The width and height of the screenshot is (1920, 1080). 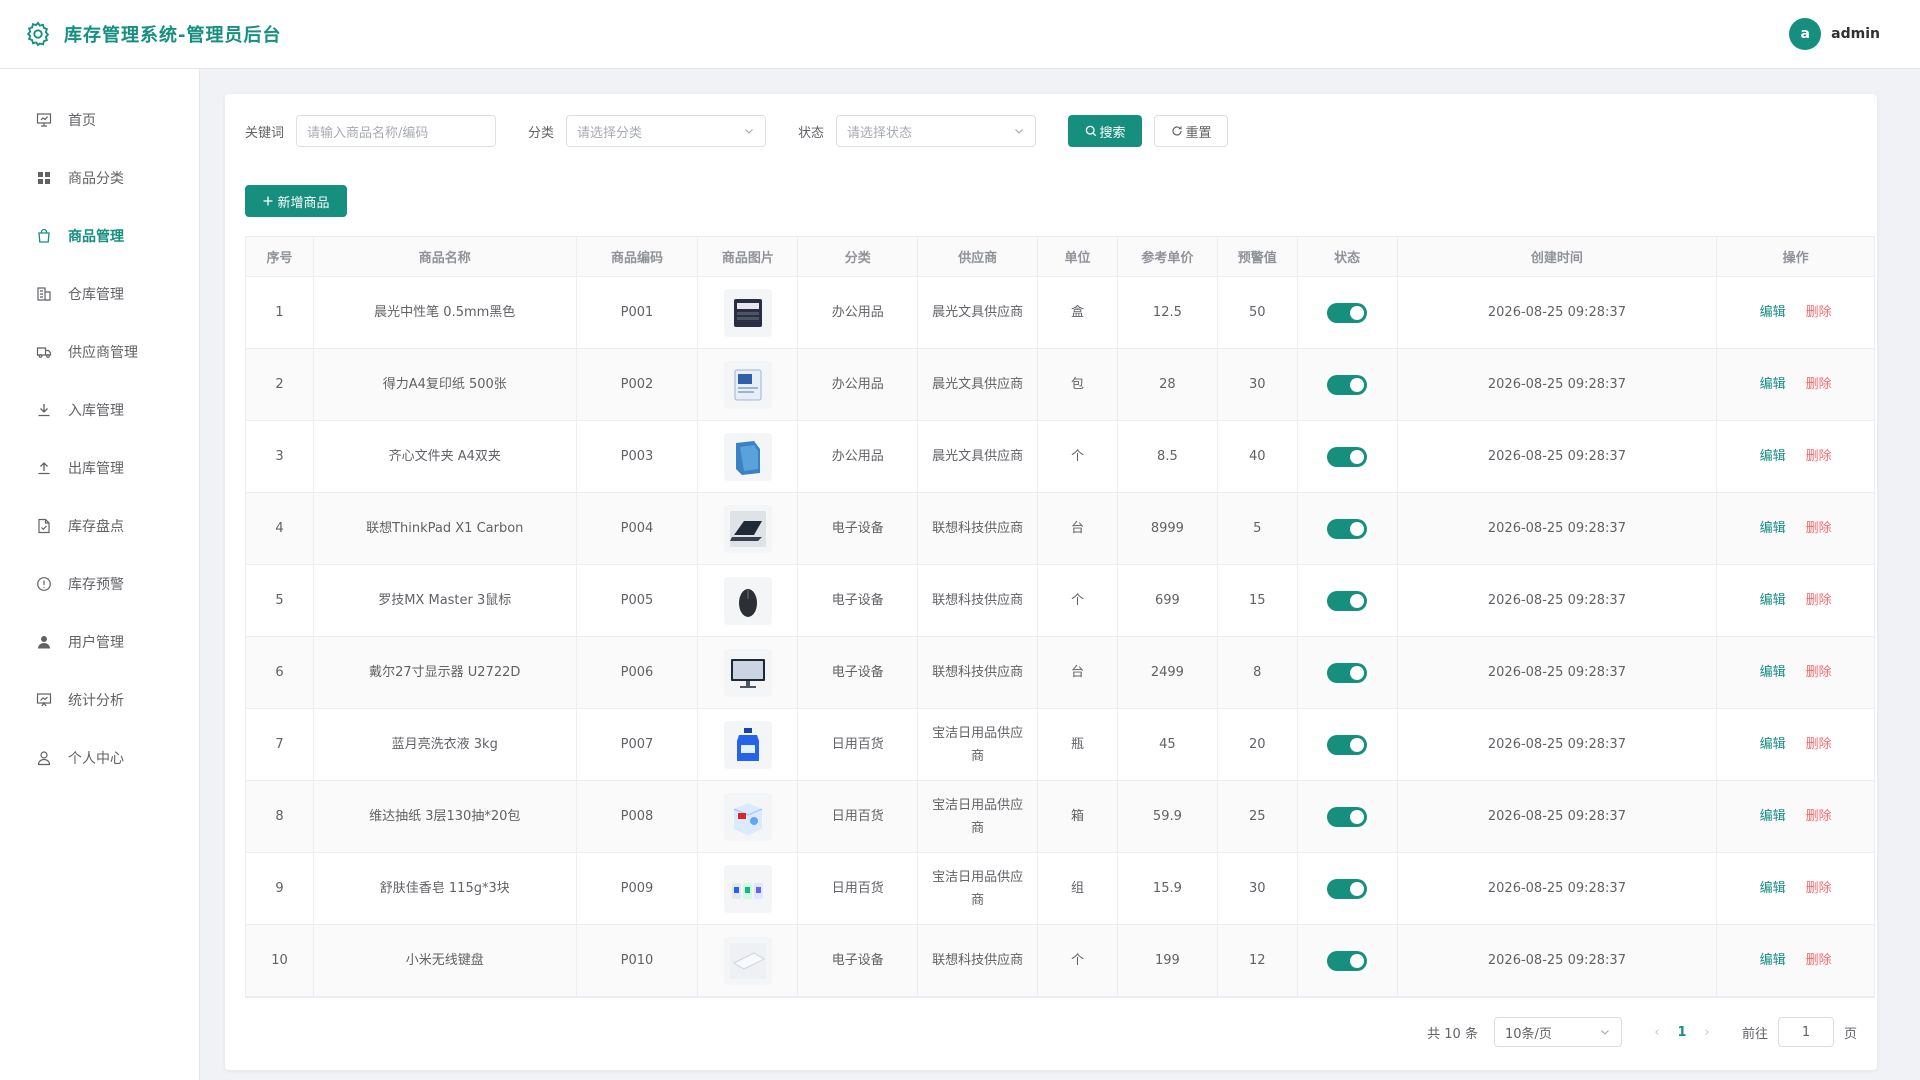 I want to click on cell-name: 戴尔27寸显示器 U2722D, so click(x=445, y=672).